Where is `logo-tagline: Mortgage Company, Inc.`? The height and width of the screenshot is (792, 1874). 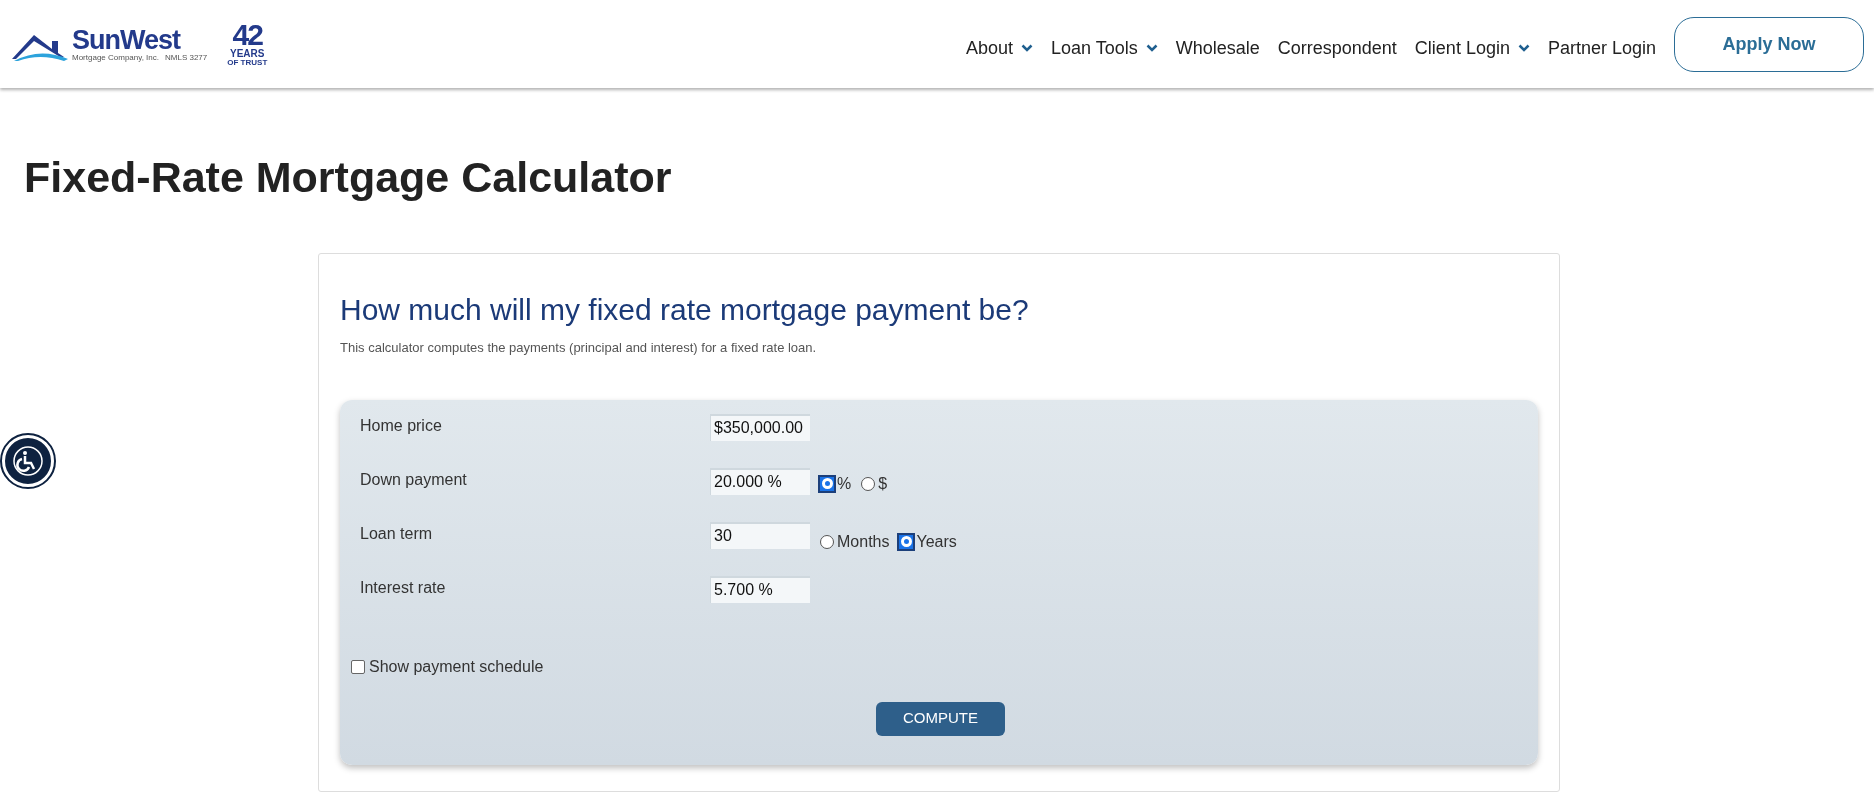
logo-tagline: Mortgage Company, Inc. is located at coordinates (115, 57).